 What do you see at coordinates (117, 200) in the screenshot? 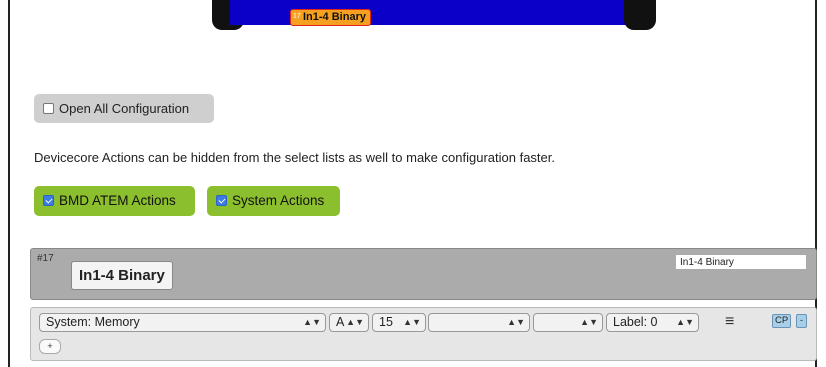
I see `bmd-atem-actions-label: BMD ATEM Actions` at bounding box center [117, 200].